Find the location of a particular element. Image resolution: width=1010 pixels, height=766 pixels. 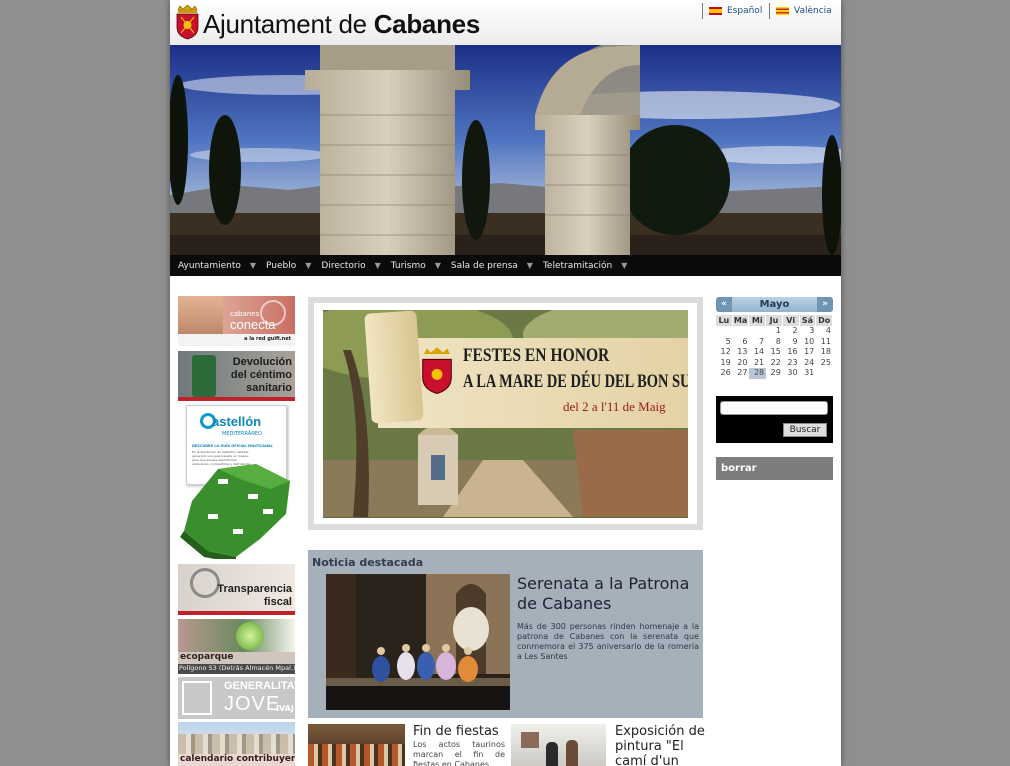

calendar-day: 30 is located at coordinates (791, 373).